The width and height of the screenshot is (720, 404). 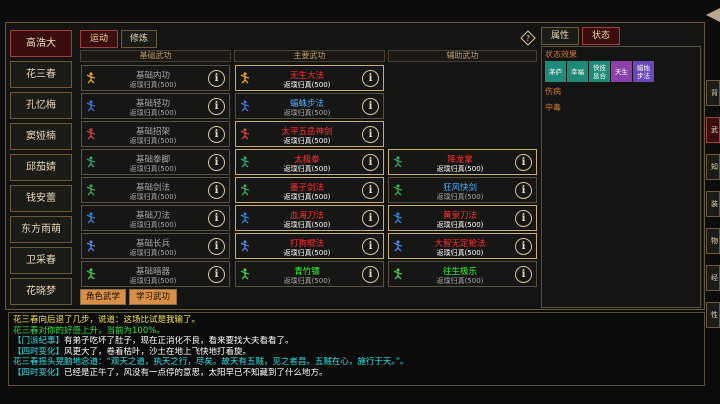 What do you see at coordinates (621, 177) in the screenshot?
I see `status-panel` at bounding box center [621, 177].